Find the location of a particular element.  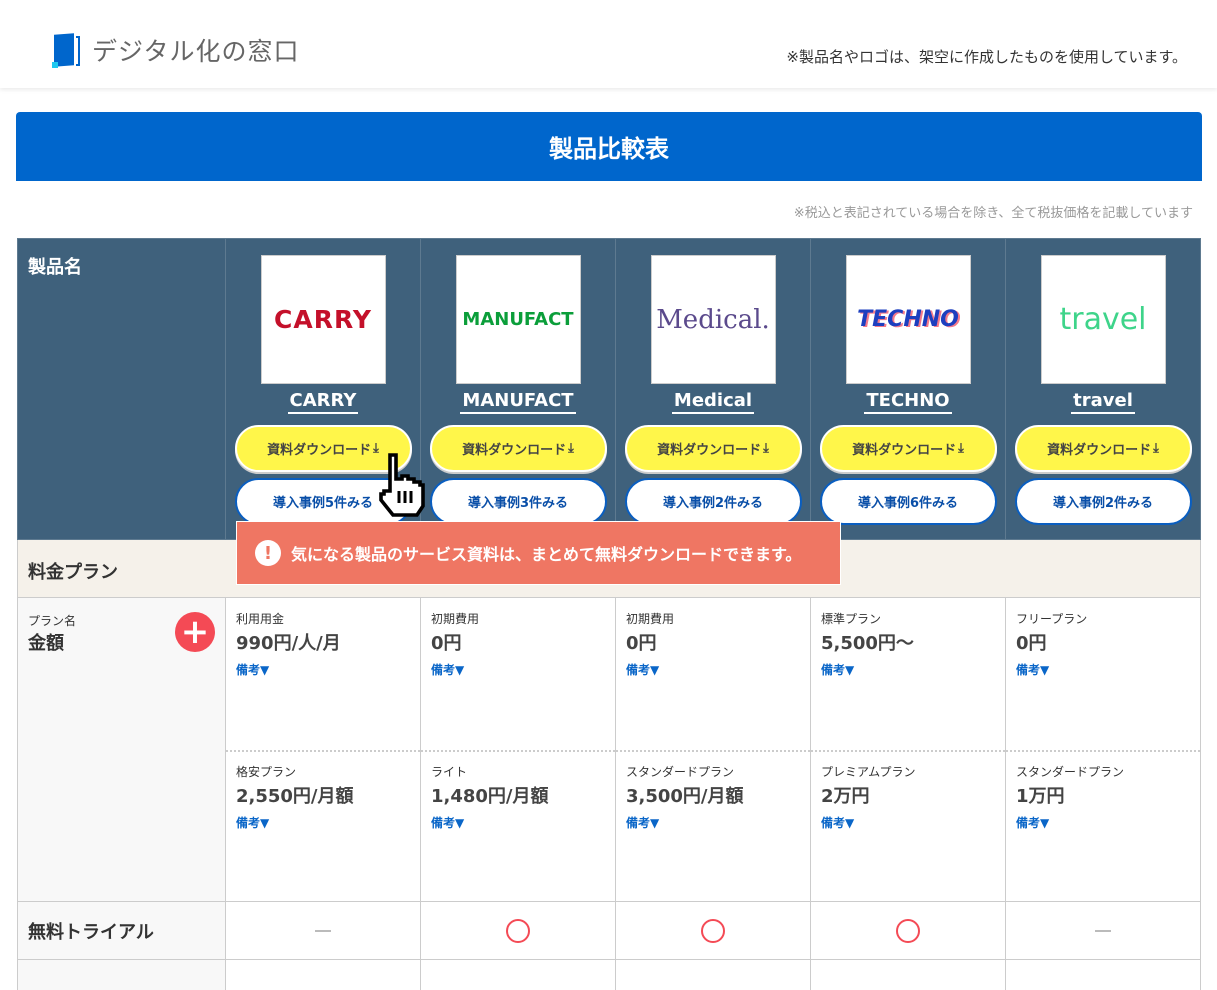

plan-name: 初期費用 is located at coordinates (455, 619).